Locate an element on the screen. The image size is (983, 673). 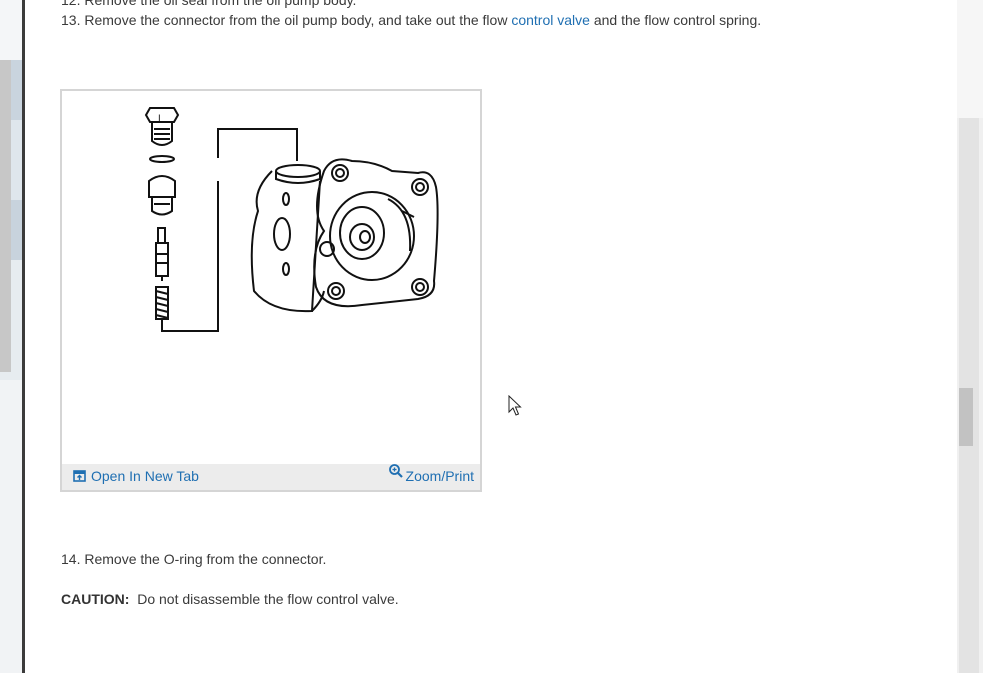
figure-toolbar: Open In New Tab Zoom/Print is located at coordinates (271, 477).